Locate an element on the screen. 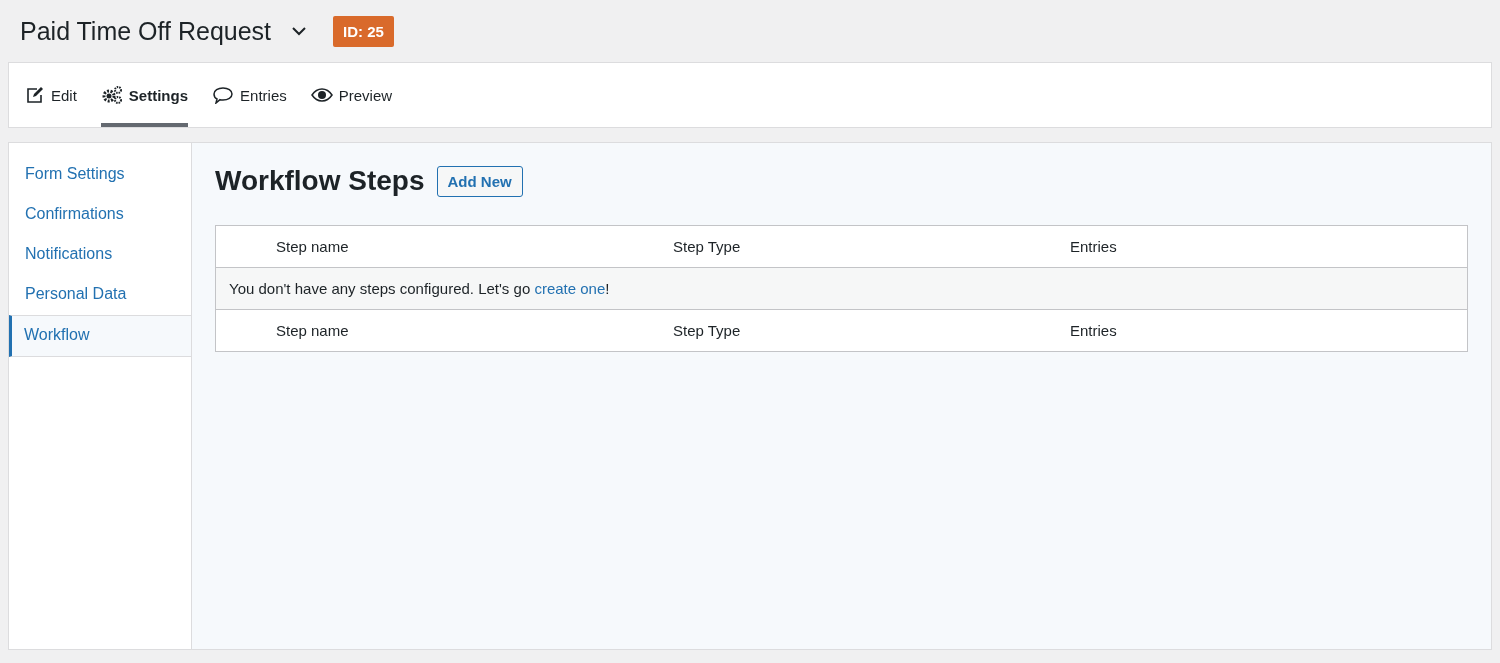  tab: Settings is located at coordinates (144, 95).